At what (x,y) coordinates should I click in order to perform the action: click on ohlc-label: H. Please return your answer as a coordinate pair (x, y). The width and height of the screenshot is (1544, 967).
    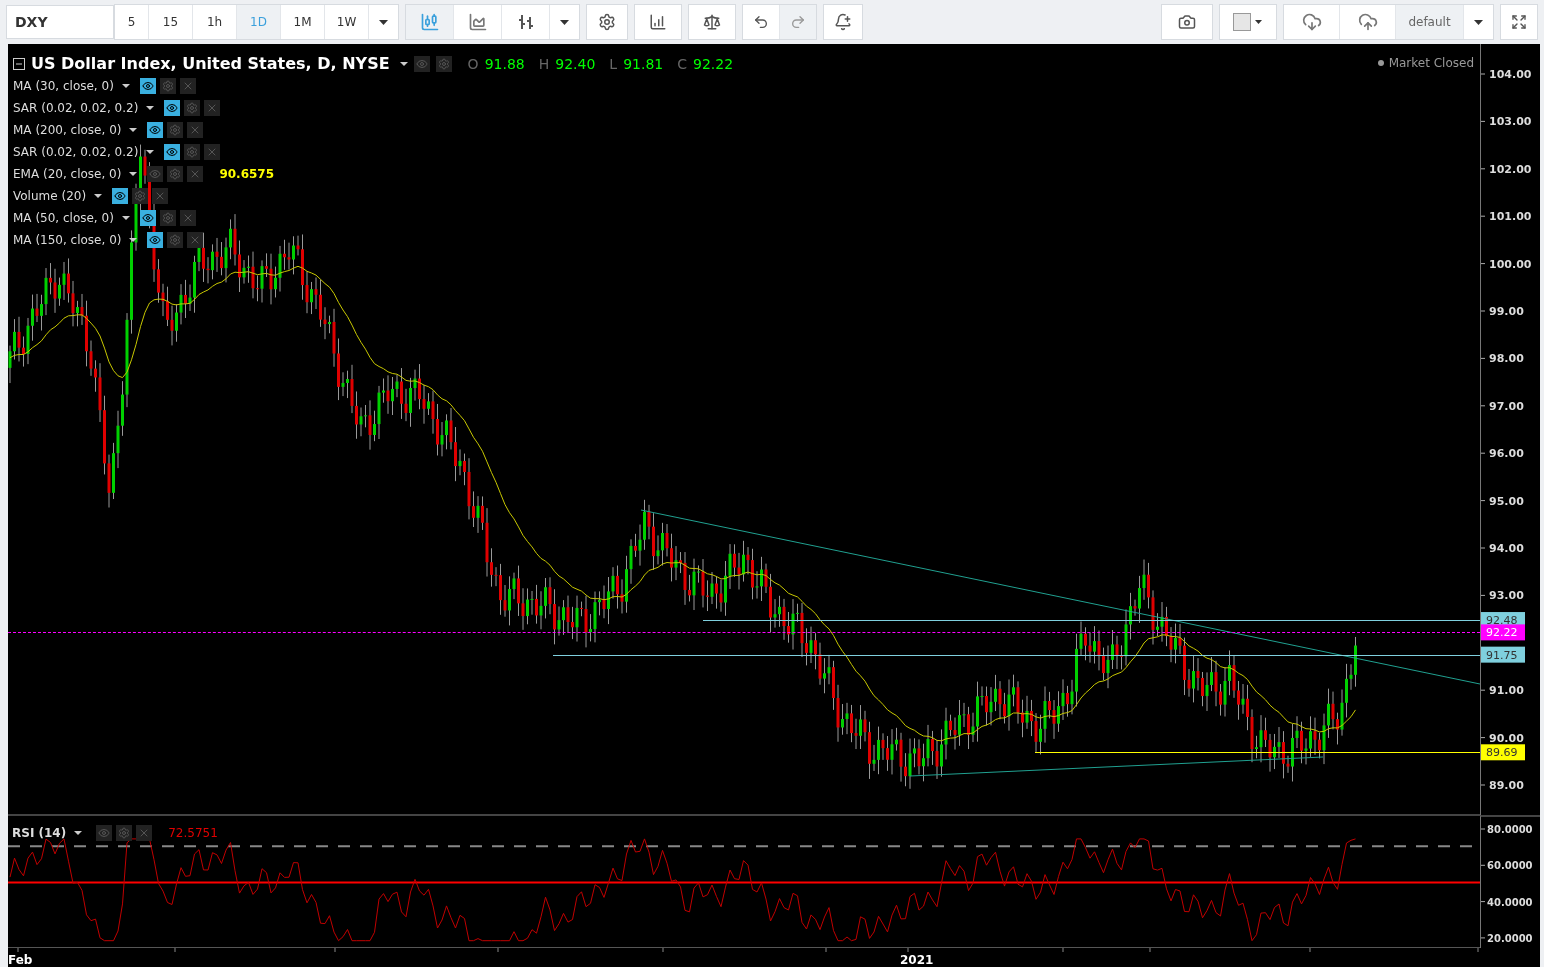
    Looking at the image, I should click on (544, 63).